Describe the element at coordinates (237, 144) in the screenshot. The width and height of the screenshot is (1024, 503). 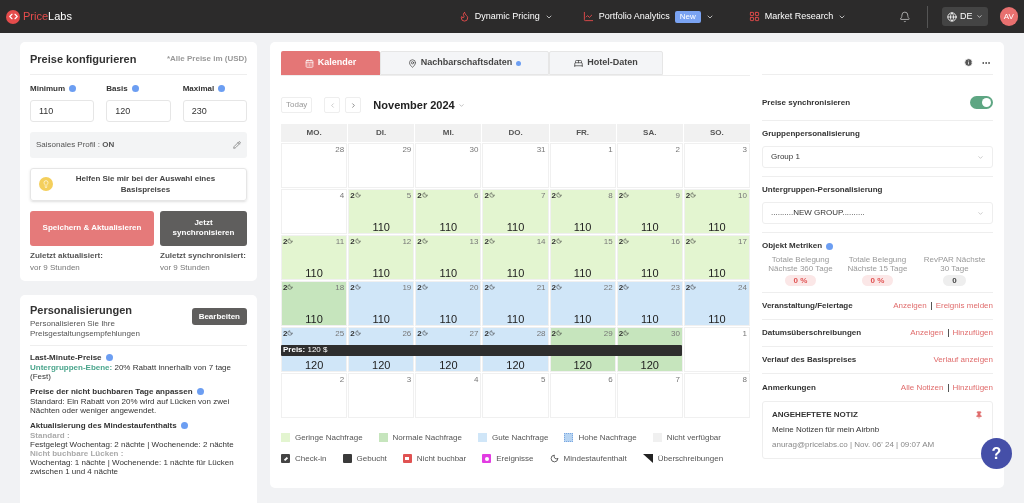
I see `edit-icon` at that location.